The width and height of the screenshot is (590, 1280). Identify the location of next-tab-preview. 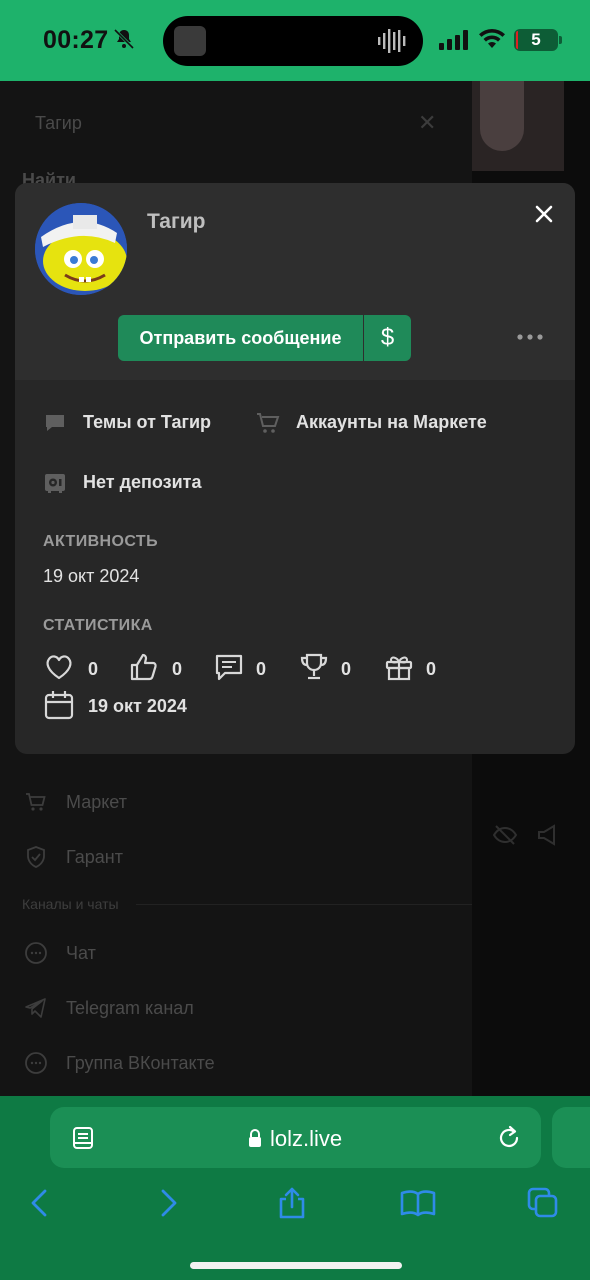
(571, 1137).